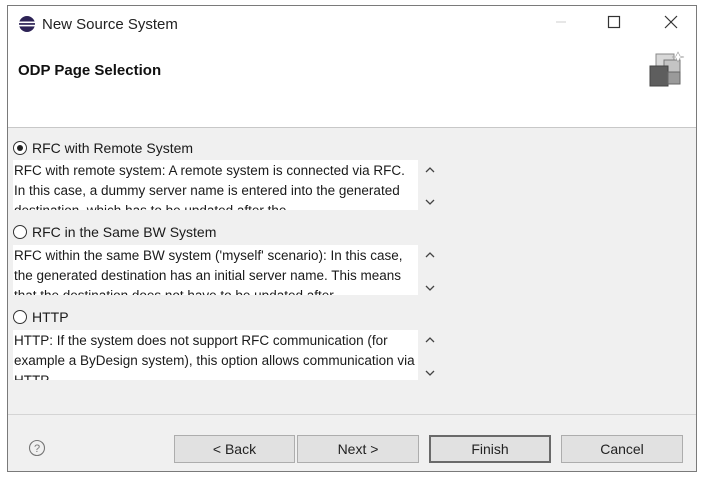  I want to click on next-button: Next >, so click(358, 449).